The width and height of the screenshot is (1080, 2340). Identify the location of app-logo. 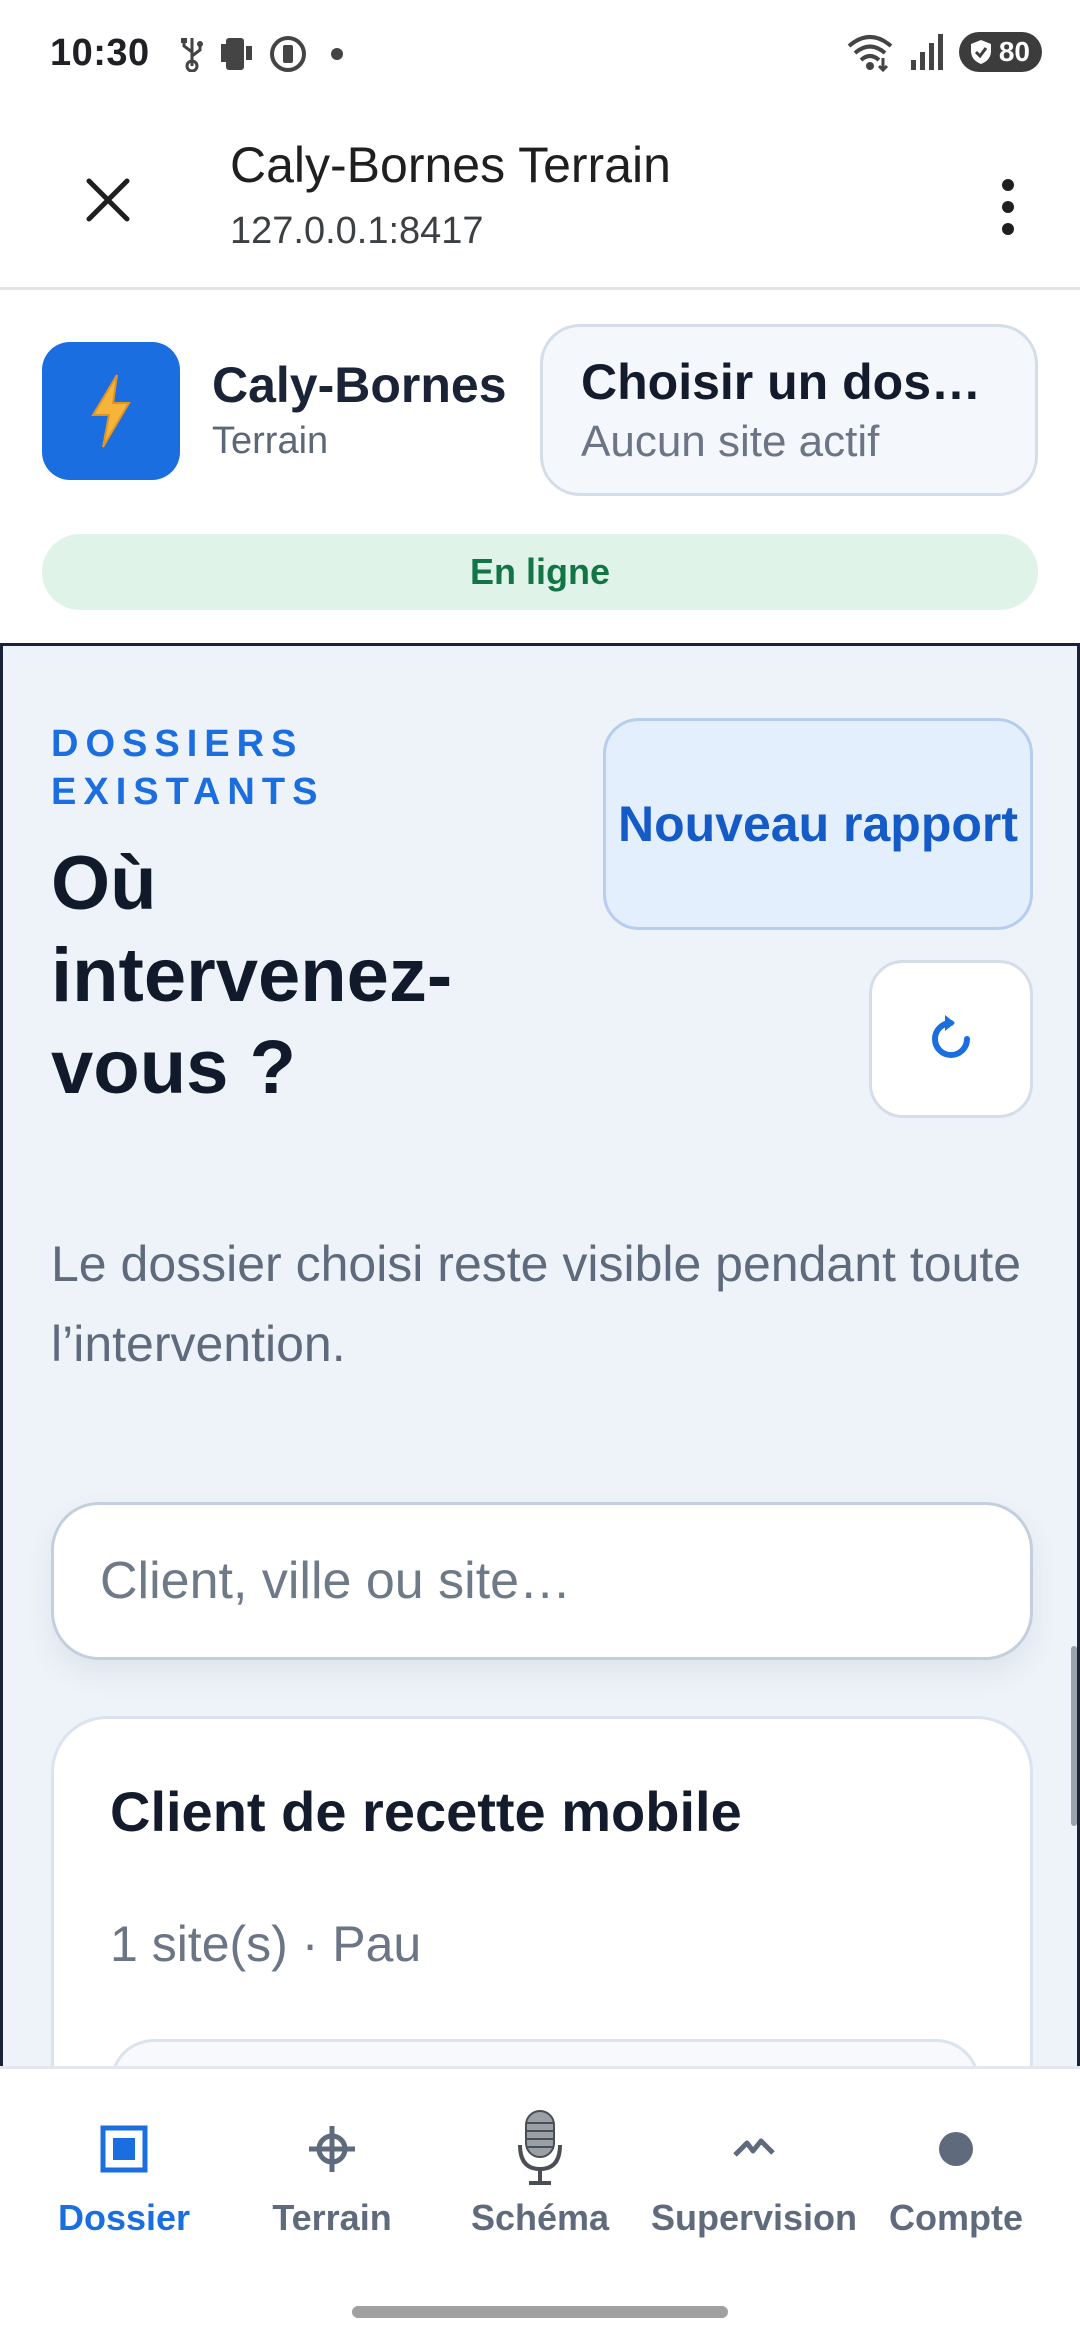
(111, 411).